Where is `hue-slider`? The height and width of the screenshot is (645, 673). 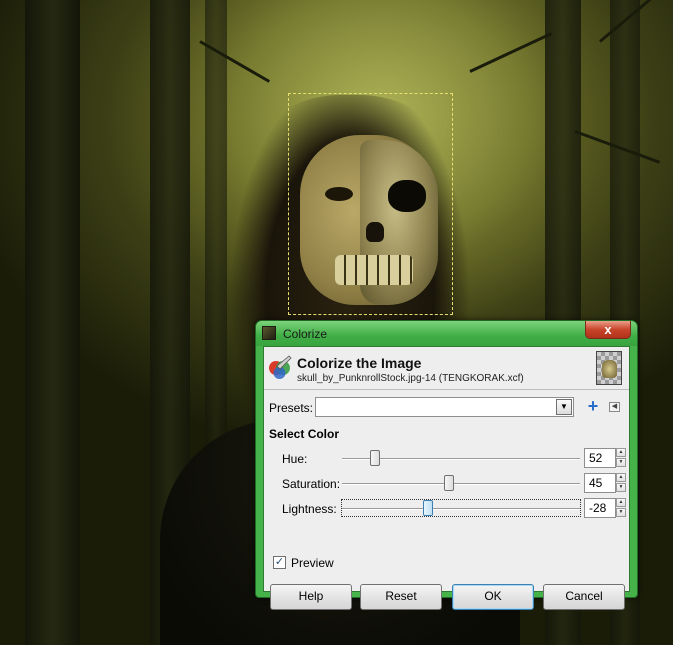 hue-slider is located at coordinates (461, 458).